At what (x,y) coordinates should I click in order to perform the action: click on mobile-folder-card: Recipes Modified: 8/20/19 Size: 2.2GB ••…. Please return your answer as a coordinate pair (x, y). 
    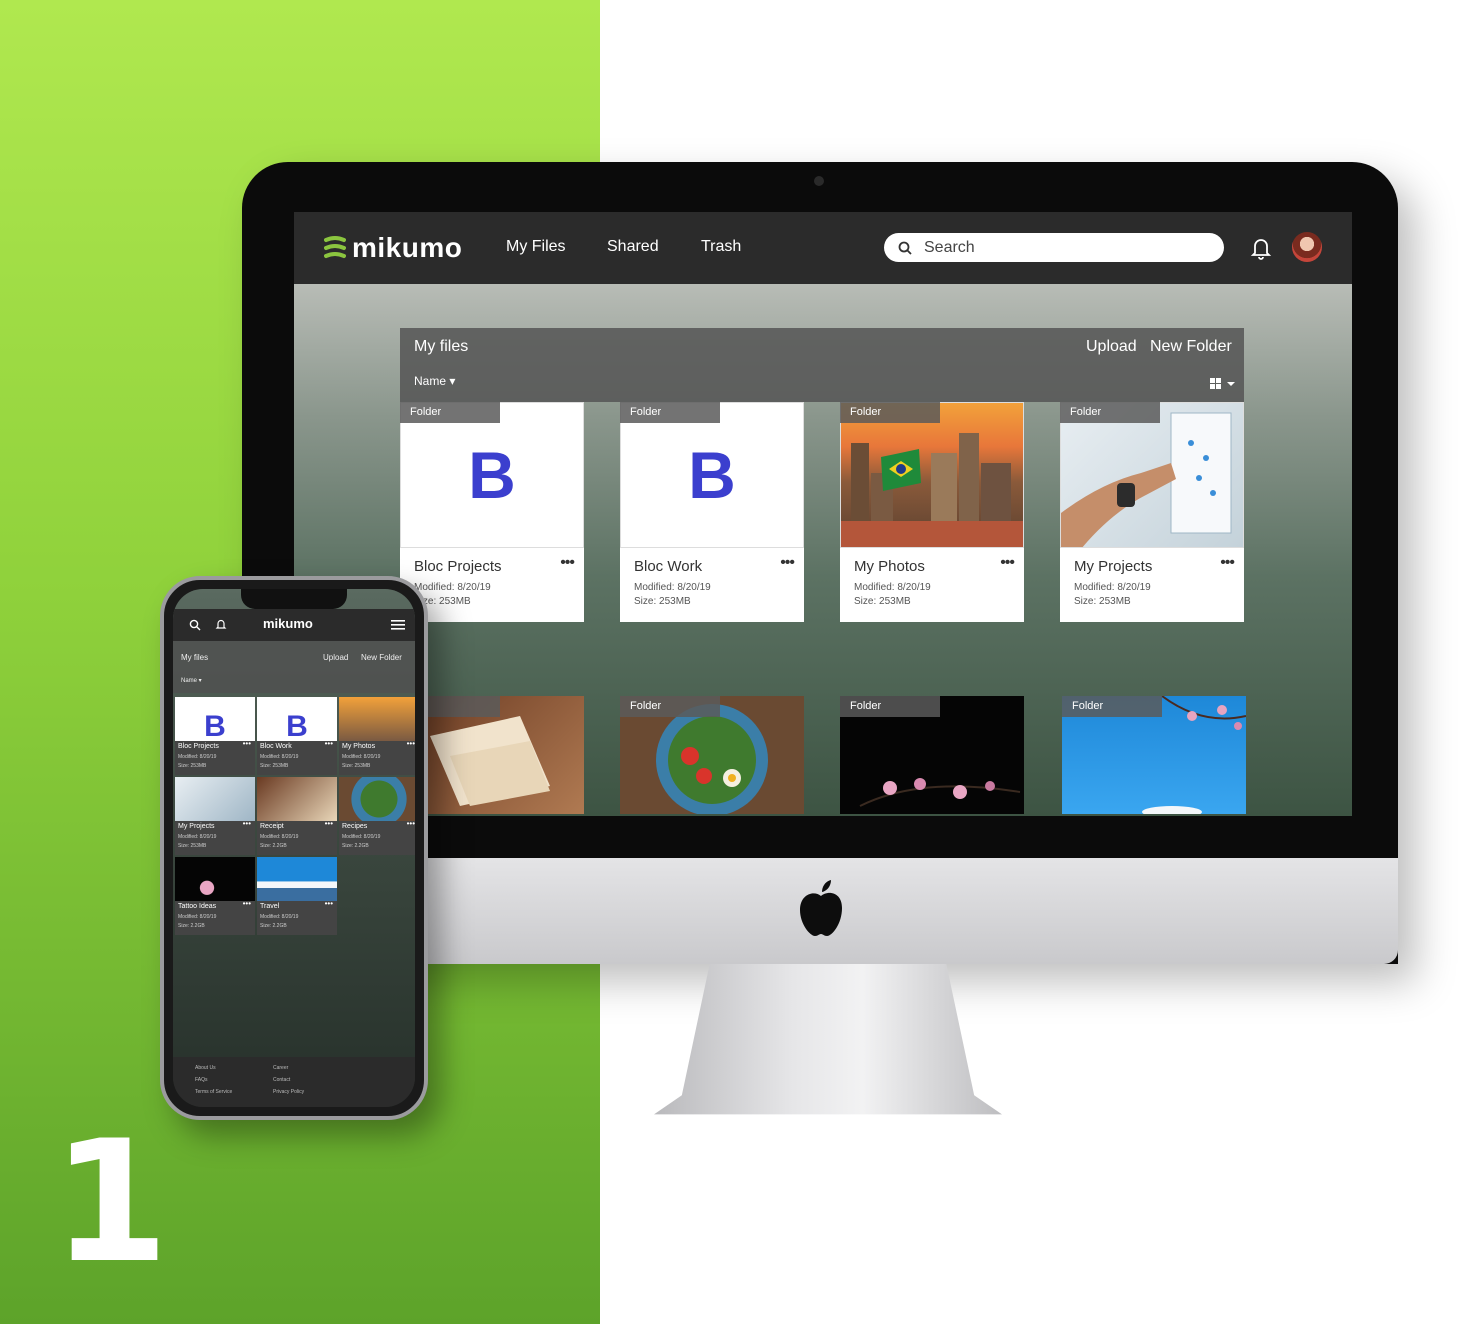
    Looking at the image, I should click on (377, 816).